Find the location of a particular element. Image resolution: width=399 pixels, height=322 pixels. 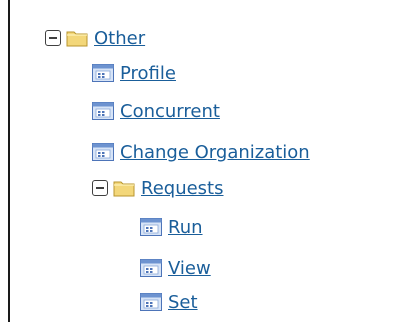

function-link-set: Set is located at coordinates (183, 302).